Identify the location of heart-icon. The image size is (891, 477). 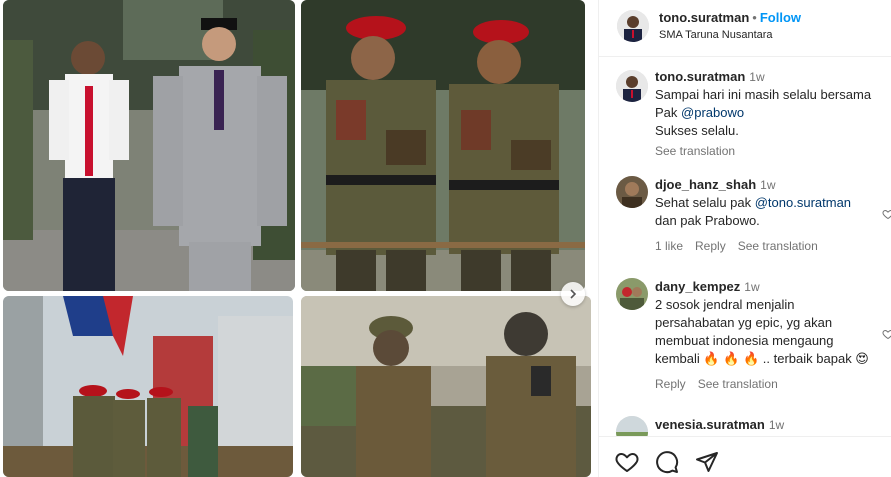
(627, 462).